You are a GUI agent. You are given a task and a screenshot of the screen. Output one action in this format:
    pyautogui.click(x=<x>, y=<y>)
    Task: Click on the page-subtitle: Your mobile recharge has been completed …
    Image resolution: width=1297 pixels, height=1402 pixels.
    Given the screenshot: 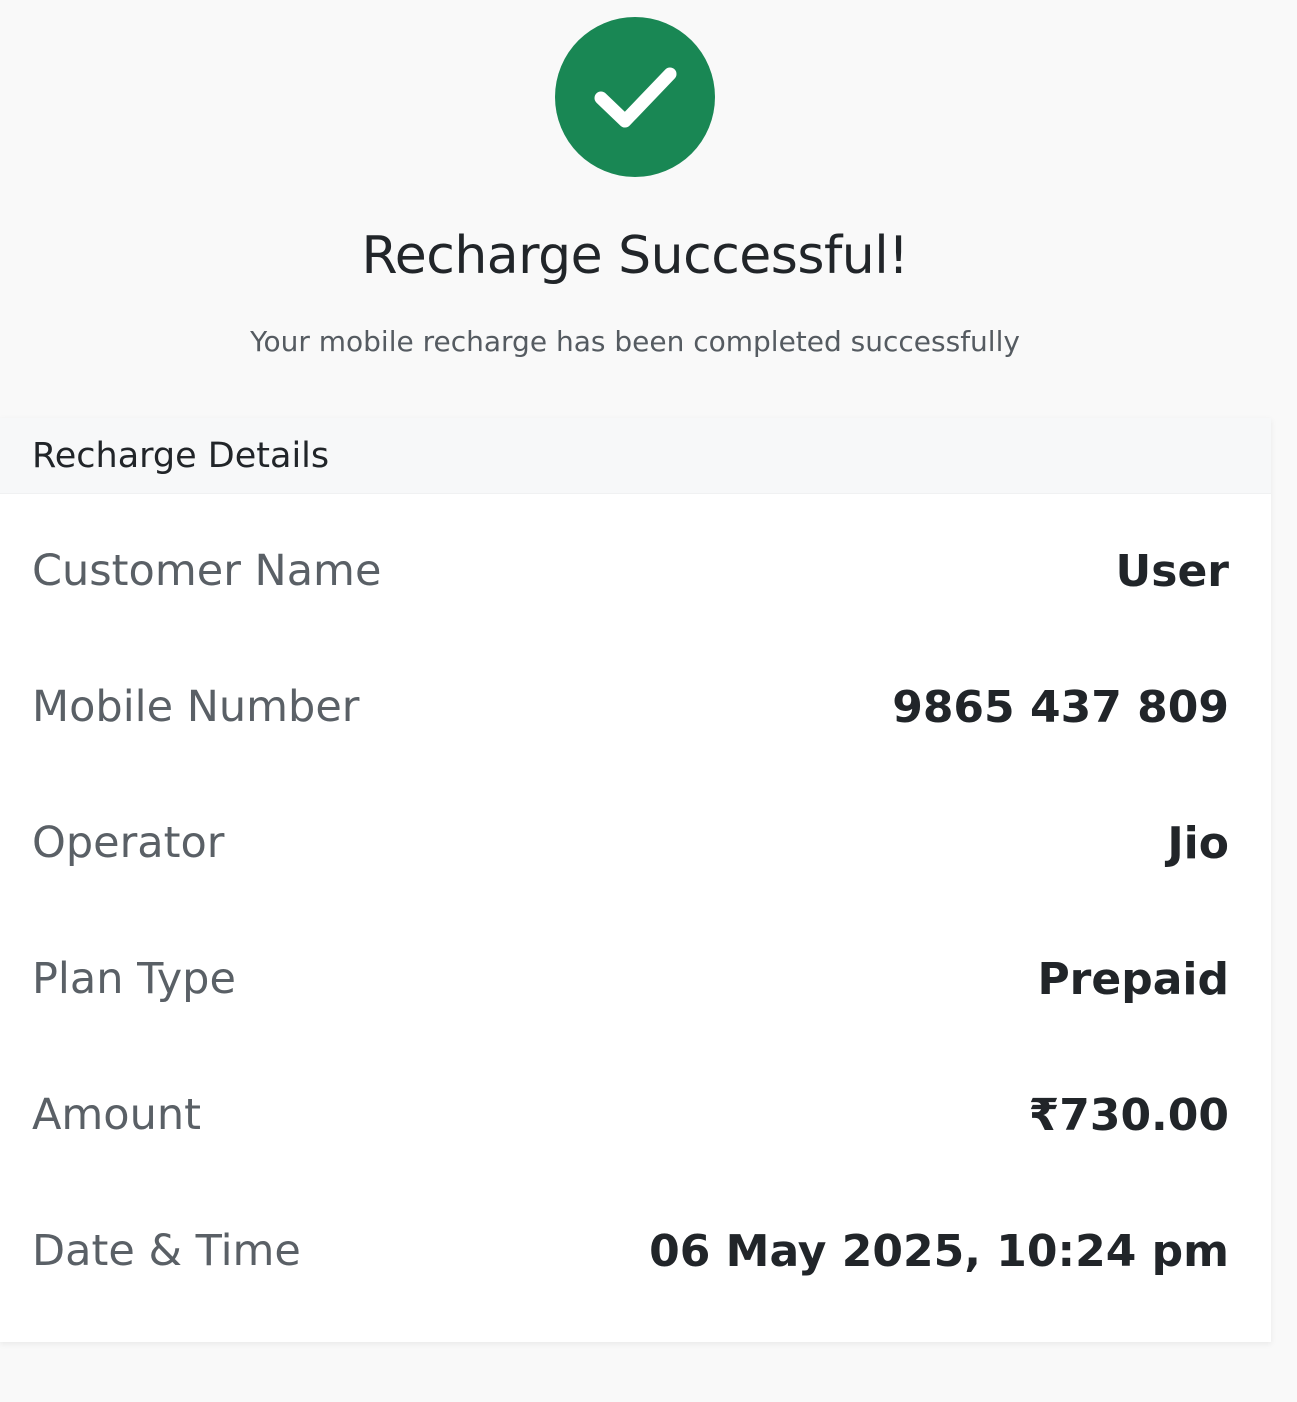 What is the action you would take?
    pyautogui.click(x=635, y=341)
    